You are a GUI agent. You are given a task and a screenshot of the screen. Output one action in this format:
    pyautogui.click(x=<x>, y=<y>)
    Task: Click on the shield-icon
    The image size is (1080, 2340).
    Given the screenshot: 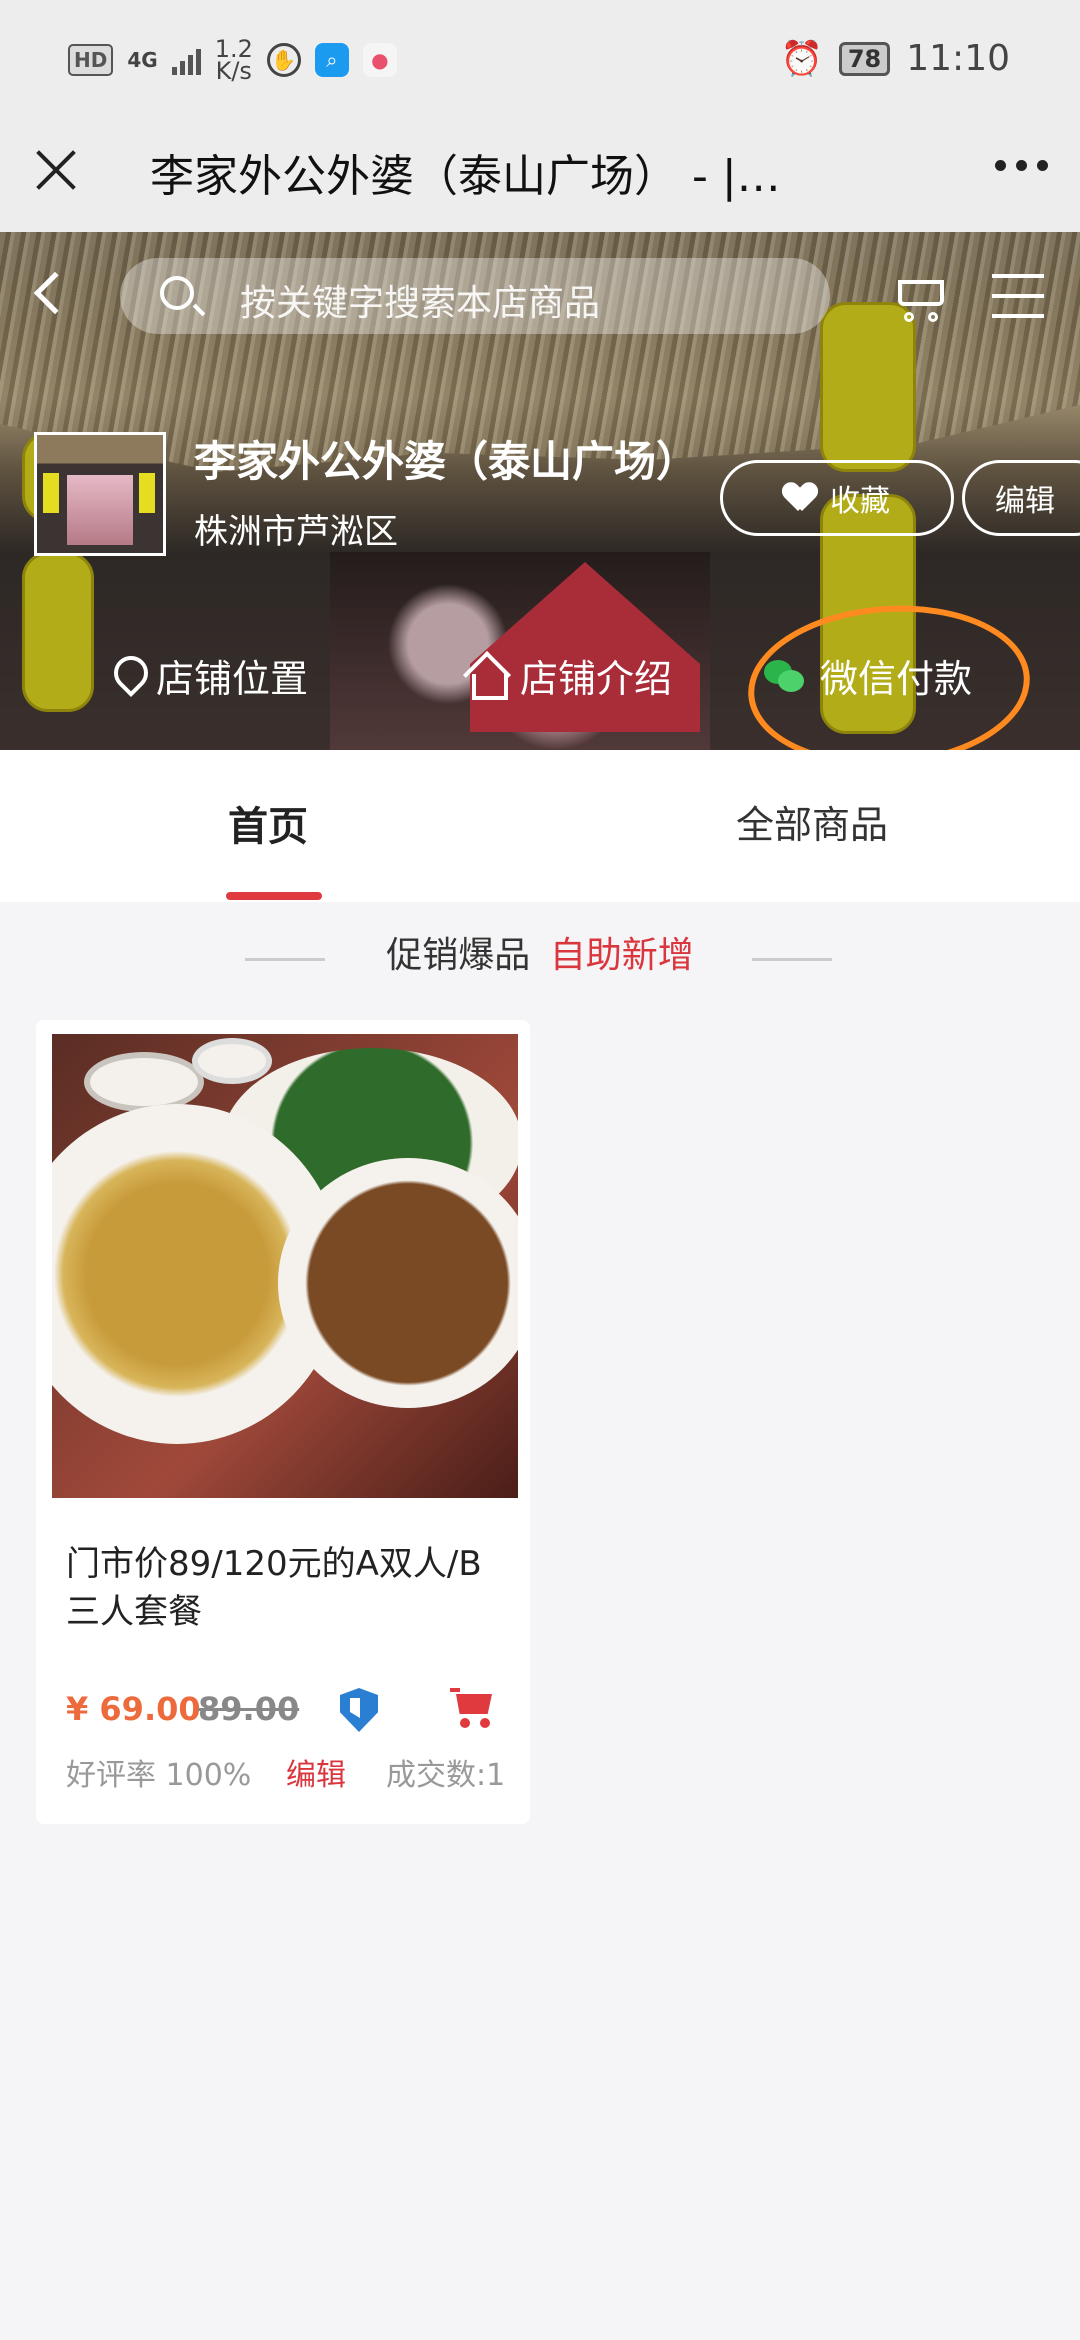 What is the action you would take?
    pyautogui.click(x=359, y=1710)
    